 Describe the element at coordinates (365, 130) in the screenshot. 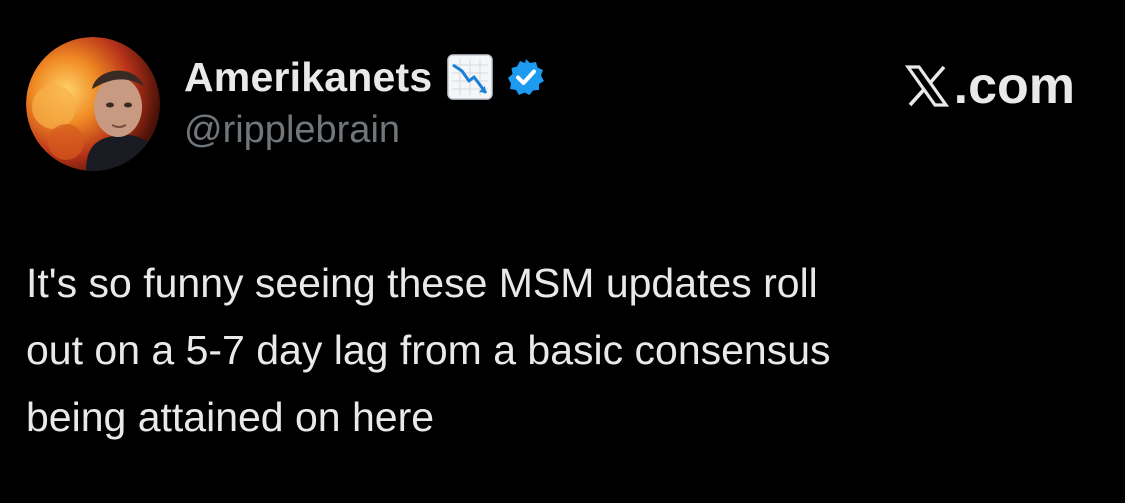

I see `author-handle: @ripplebrain` at that location.